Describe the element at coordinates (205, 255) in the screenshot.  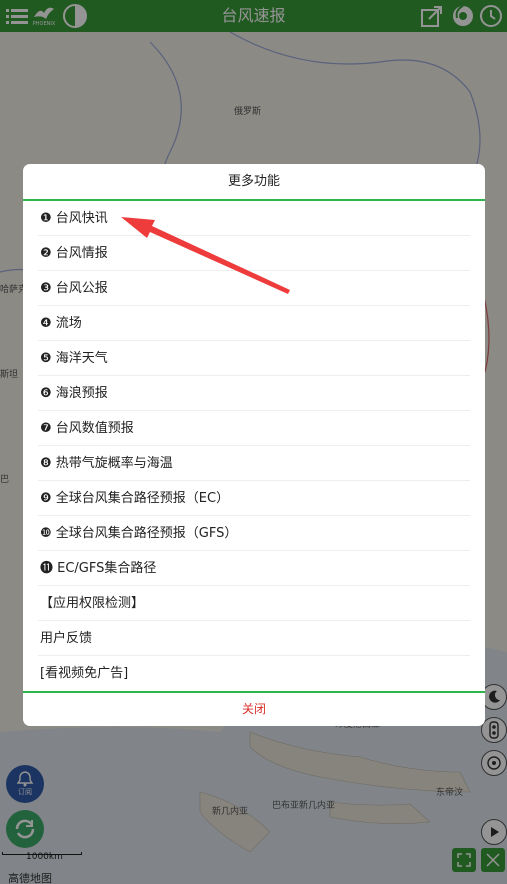
I see `annotation-arrow` at that location.